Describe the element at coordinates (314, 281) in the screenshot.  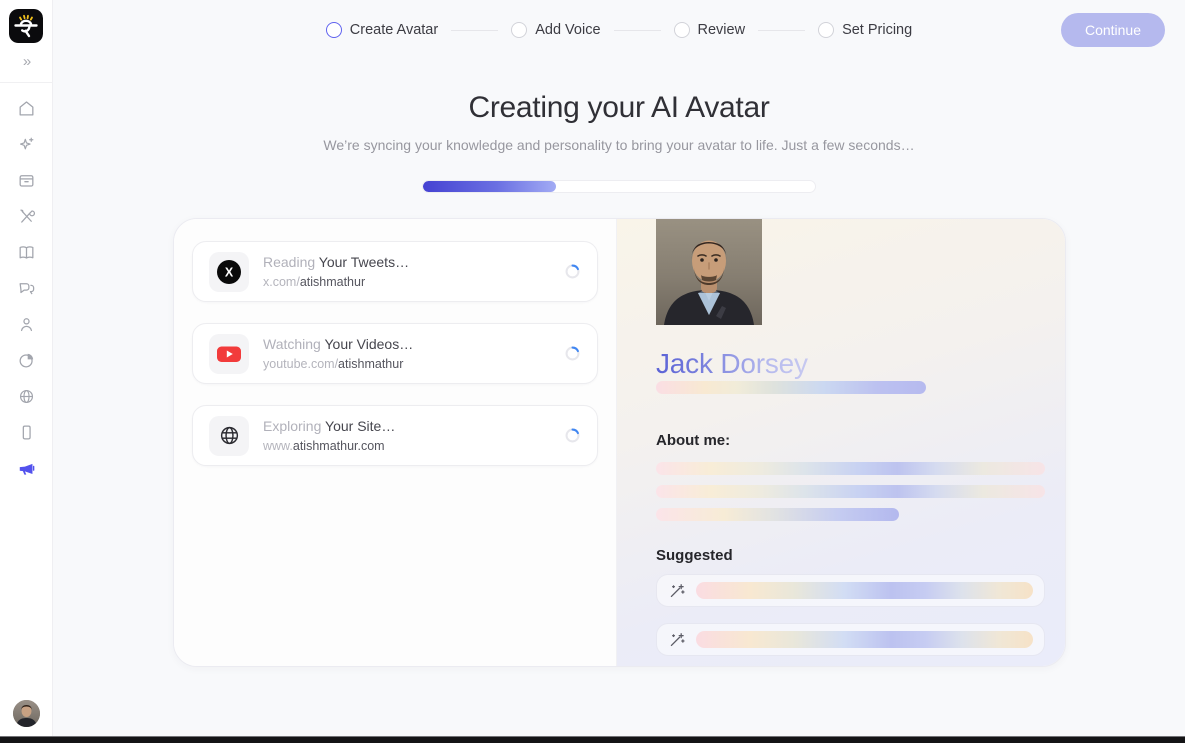
I see `task-url: x.com/atishmathur` at that location.